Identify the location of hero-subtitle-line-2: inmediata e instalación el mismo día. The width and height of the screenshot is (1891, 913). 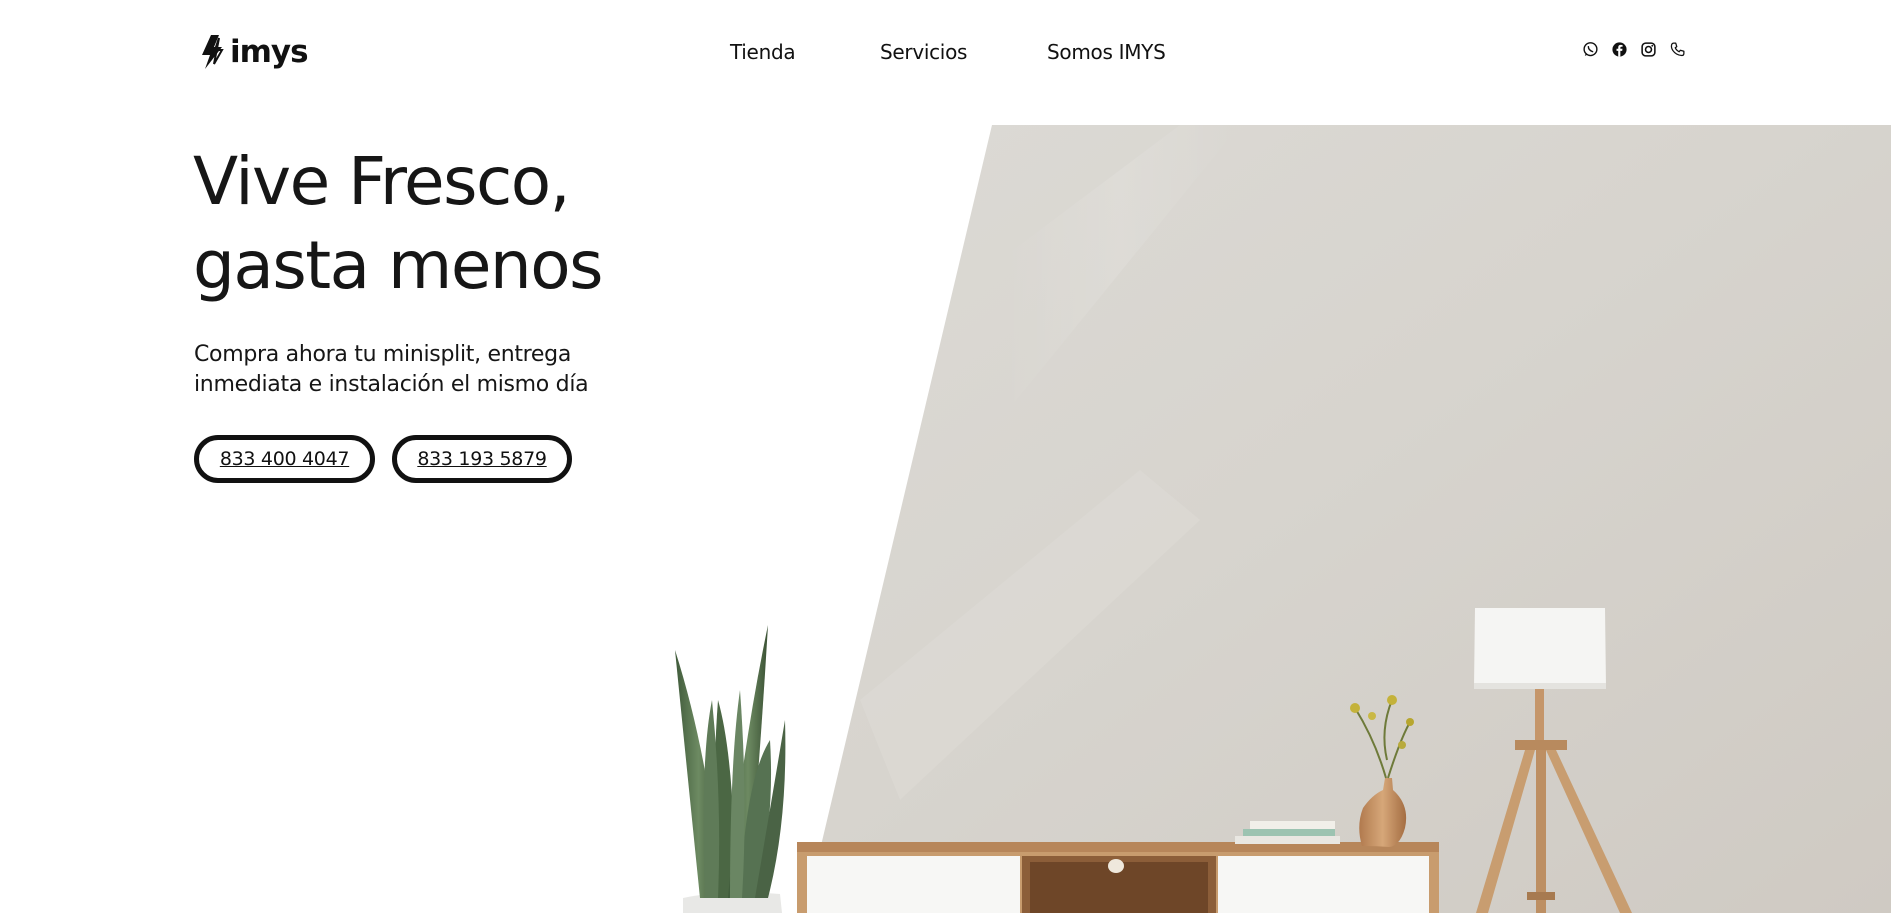
(391, 384).